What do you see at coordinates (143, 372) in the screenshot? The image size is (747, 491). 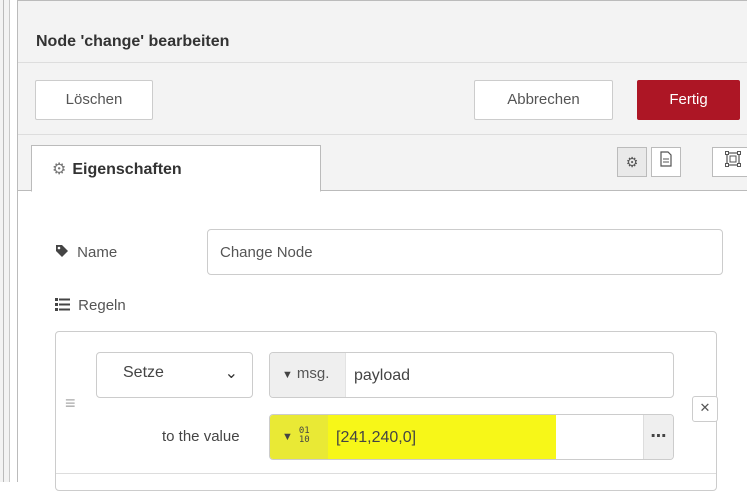 I see `action-select-value: Setze` at bounding box center [143, 372].